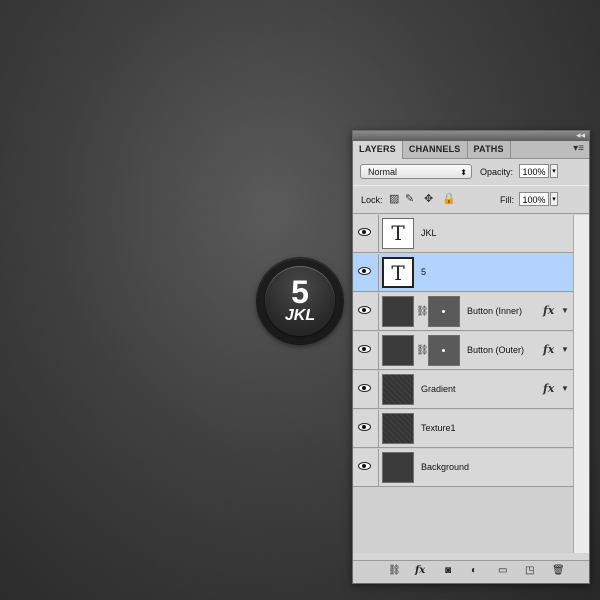 The height and width of the screenshot is (600, 600). I want to click on layer-name: Gradient, so click(438, 389).